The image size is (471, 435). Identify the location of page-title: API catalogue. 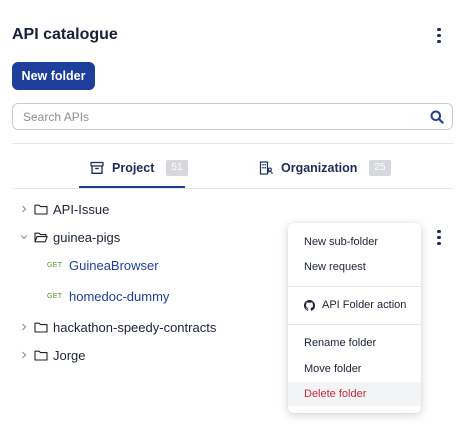
(65, 34).